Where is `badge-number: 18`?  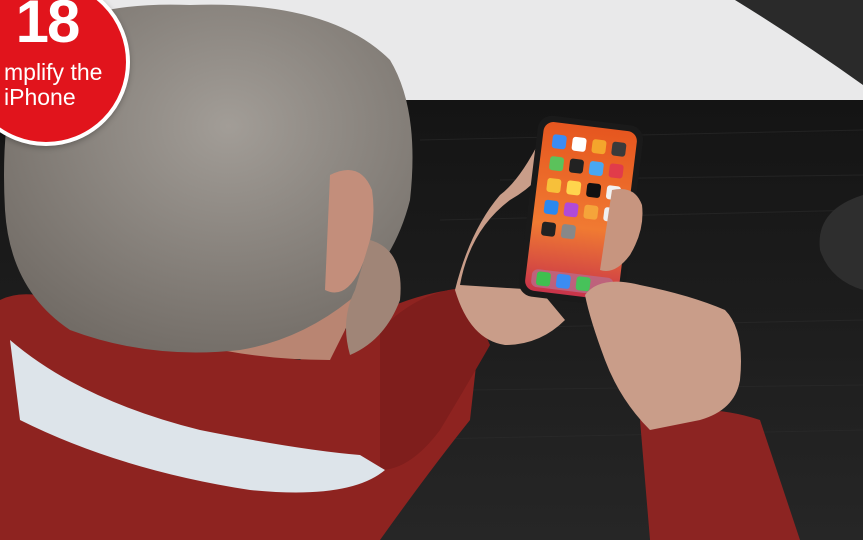 badge-number: 18 is located at coordinates (48, 27).